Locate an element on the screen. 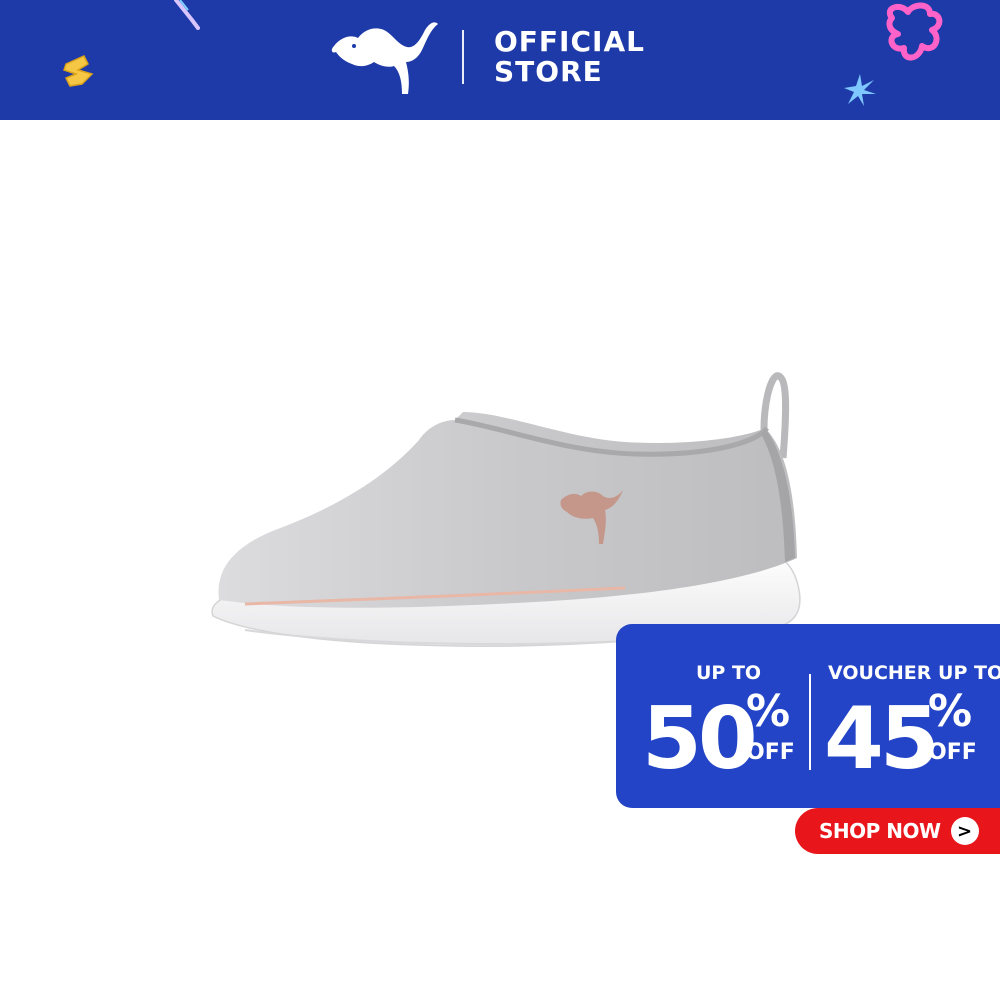 The width and height of the screenshot is (1000, 1000). promo-badge: UP TO 50 % OFF VOUCHER UP TO 45 % OFF is located at coordinates (808, 716).